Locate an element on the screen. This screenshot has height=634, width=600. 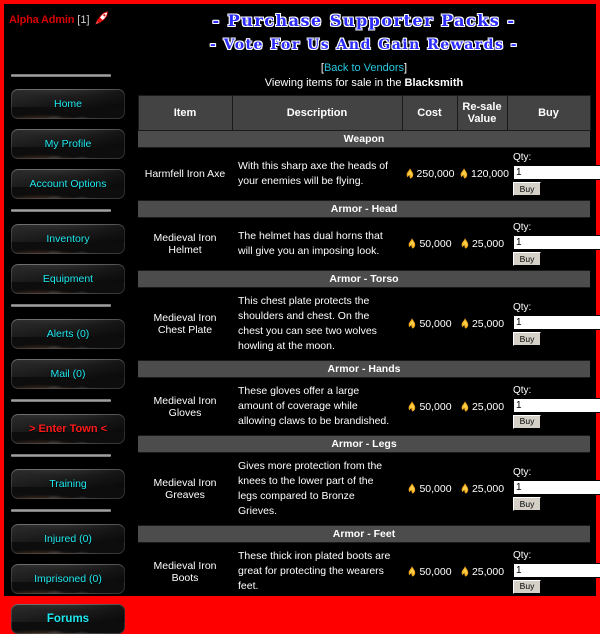
sidebar-item-alerts-0: Alerts (0) is located at coordinates (68, 334).